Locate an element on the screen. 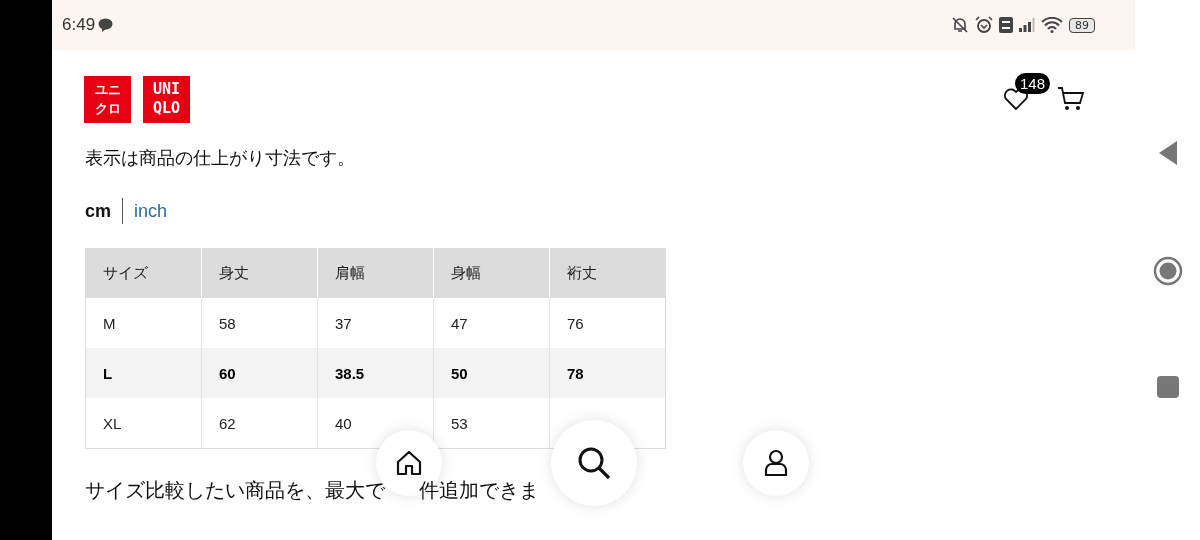  wishlist-count-badge: 148 is located at coordinates (1033, 83).